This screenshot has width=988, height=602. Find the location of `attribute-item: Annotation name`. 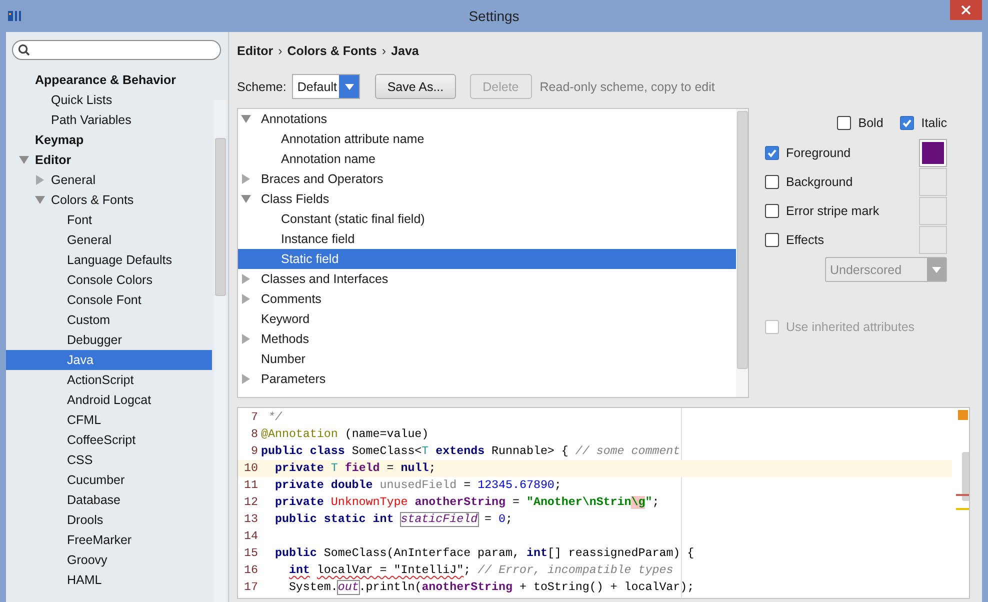

attribute-item: Annotation name is located at coordinates (487, 159).